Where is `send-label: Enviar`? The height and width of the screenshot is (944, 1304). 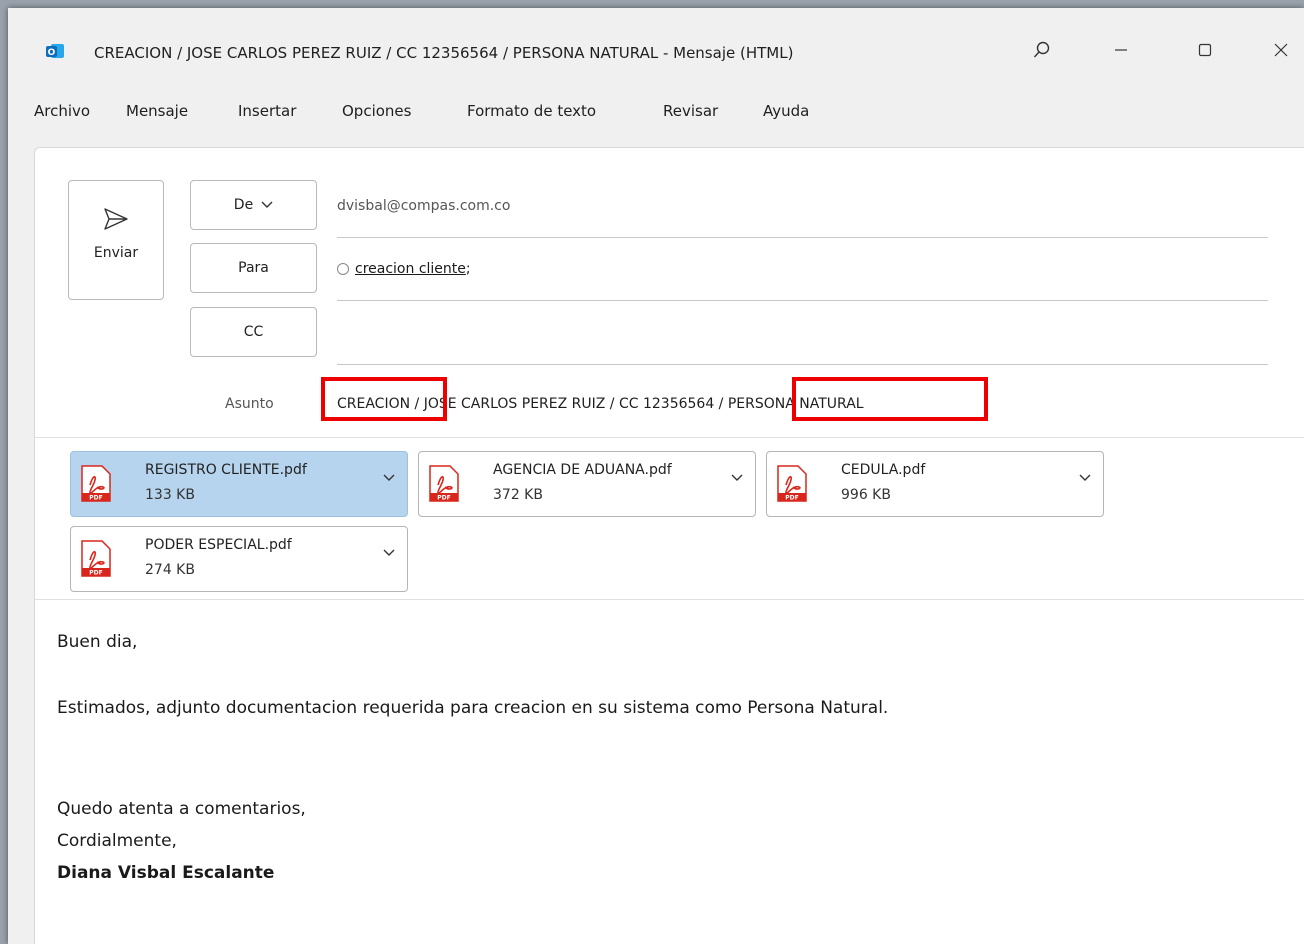
send-label: Enviar is located at coordinates (116, 253).